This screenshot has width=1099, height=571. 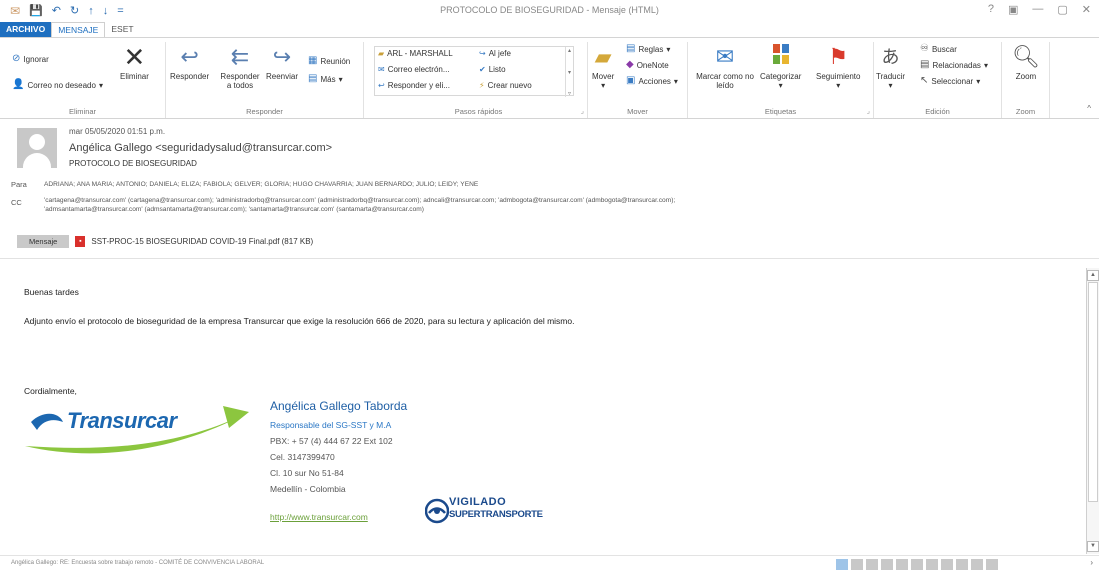 What do you see at coordinates (1086, 9) in the screenshot?
I see `close-button: ✕` at bounding box center [1086, 9].